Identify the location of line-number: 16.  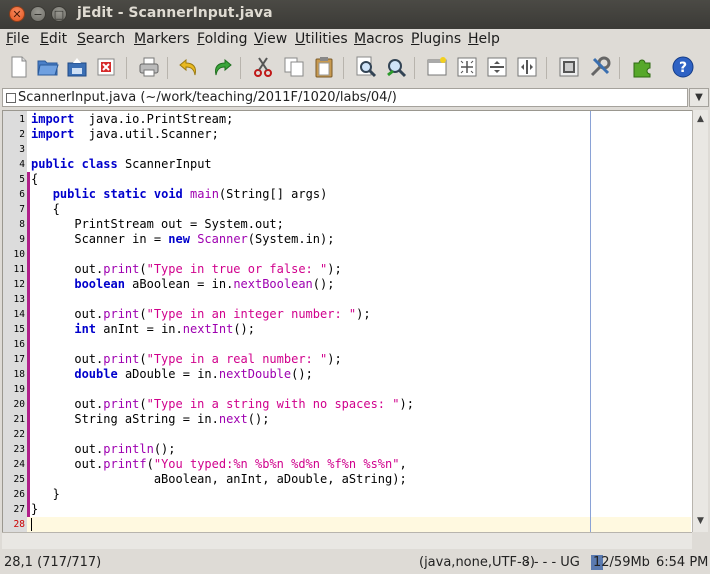
(19, 344).